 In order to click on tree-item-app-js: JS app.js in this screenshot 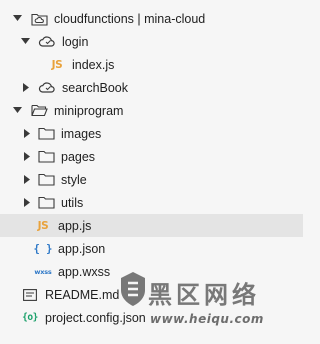, I will do `click(151, 225)`.